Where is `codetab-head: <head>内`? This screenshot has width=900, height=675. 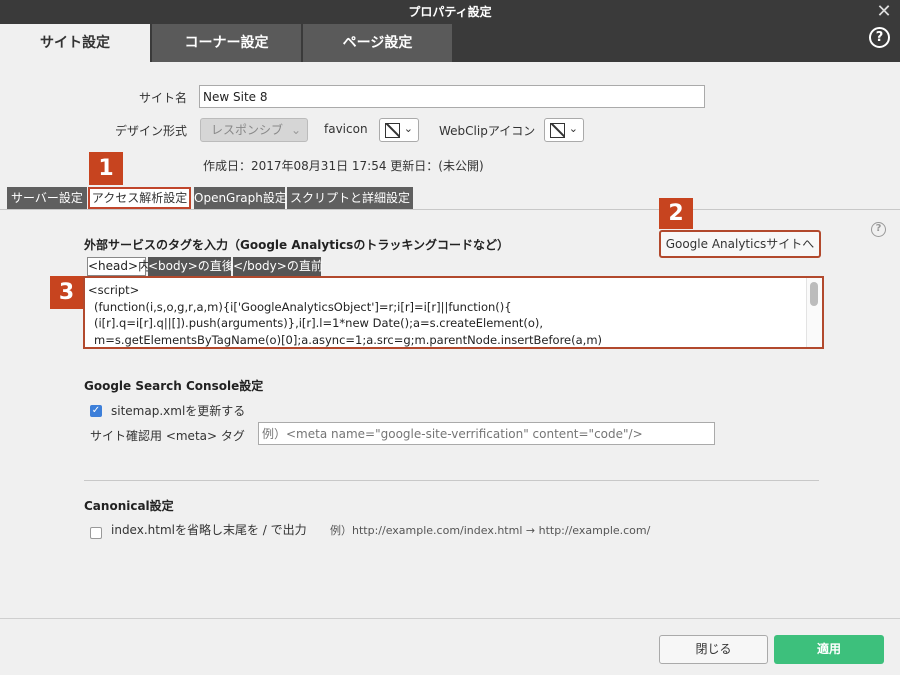 codetab-head: <head>内 is located at coordinates (118, 266).